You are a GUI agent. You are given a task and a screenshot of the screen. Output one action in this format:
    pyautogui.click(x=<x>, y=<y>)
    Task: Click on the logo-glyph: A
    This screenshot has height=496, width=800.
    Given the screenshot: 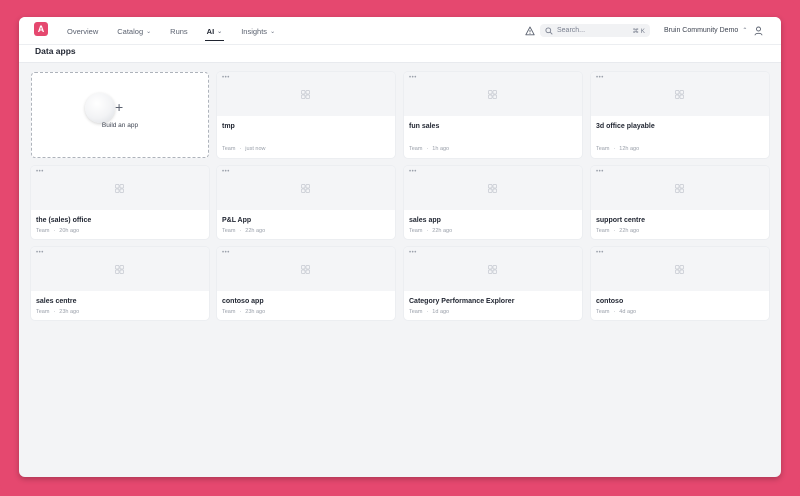 What is the action you would take?
    pyautogui.click(x=41, y=28)
    